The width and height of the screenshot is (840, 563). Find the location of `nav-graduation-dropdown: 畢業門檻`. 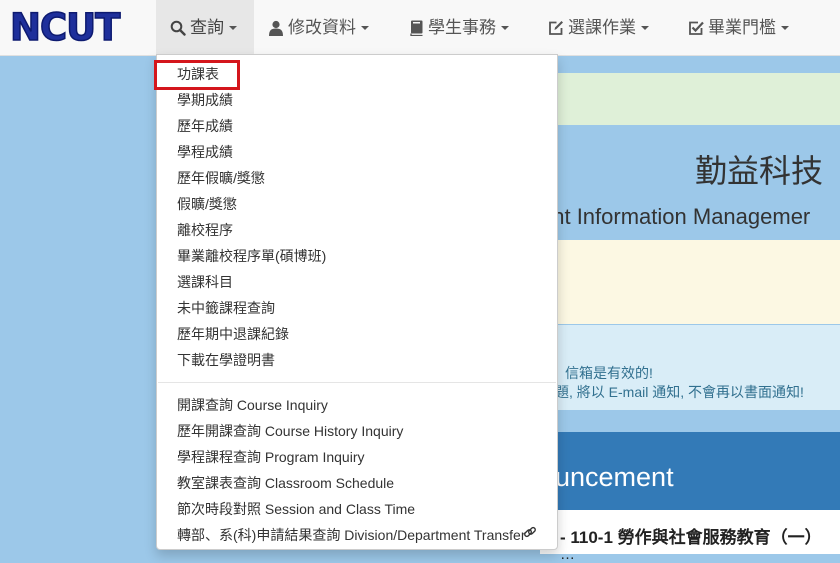

nav-graduation-dropdown: 畢業門檻 is located at coordinates (741, 27).